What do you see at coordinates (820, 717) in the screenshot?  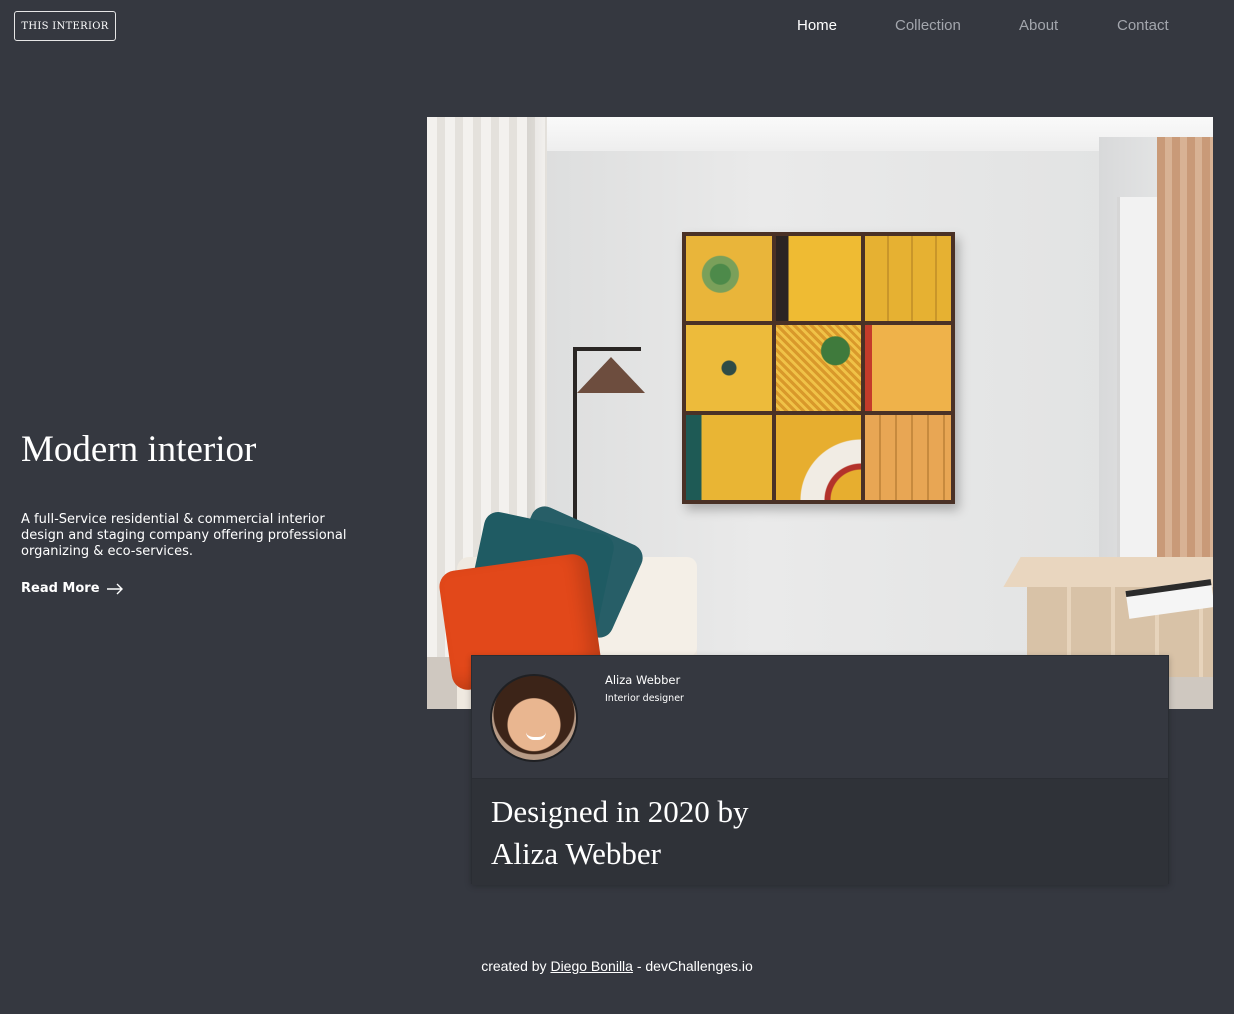 I see `designer-info: Aliza Webber Interior designer` at bounding box center [820, 717].